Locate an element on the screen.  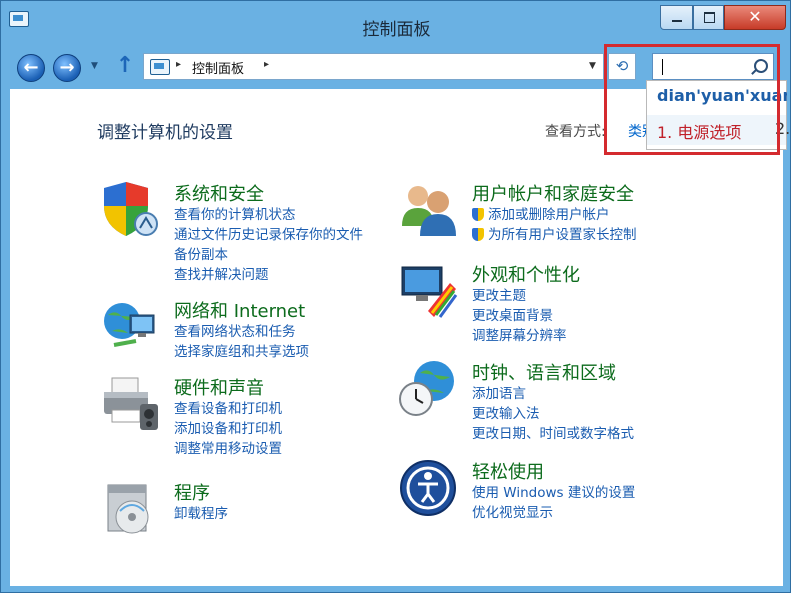
link-homegroup: 选择家庭组和共享选项 is located at coordinates (241, 352).